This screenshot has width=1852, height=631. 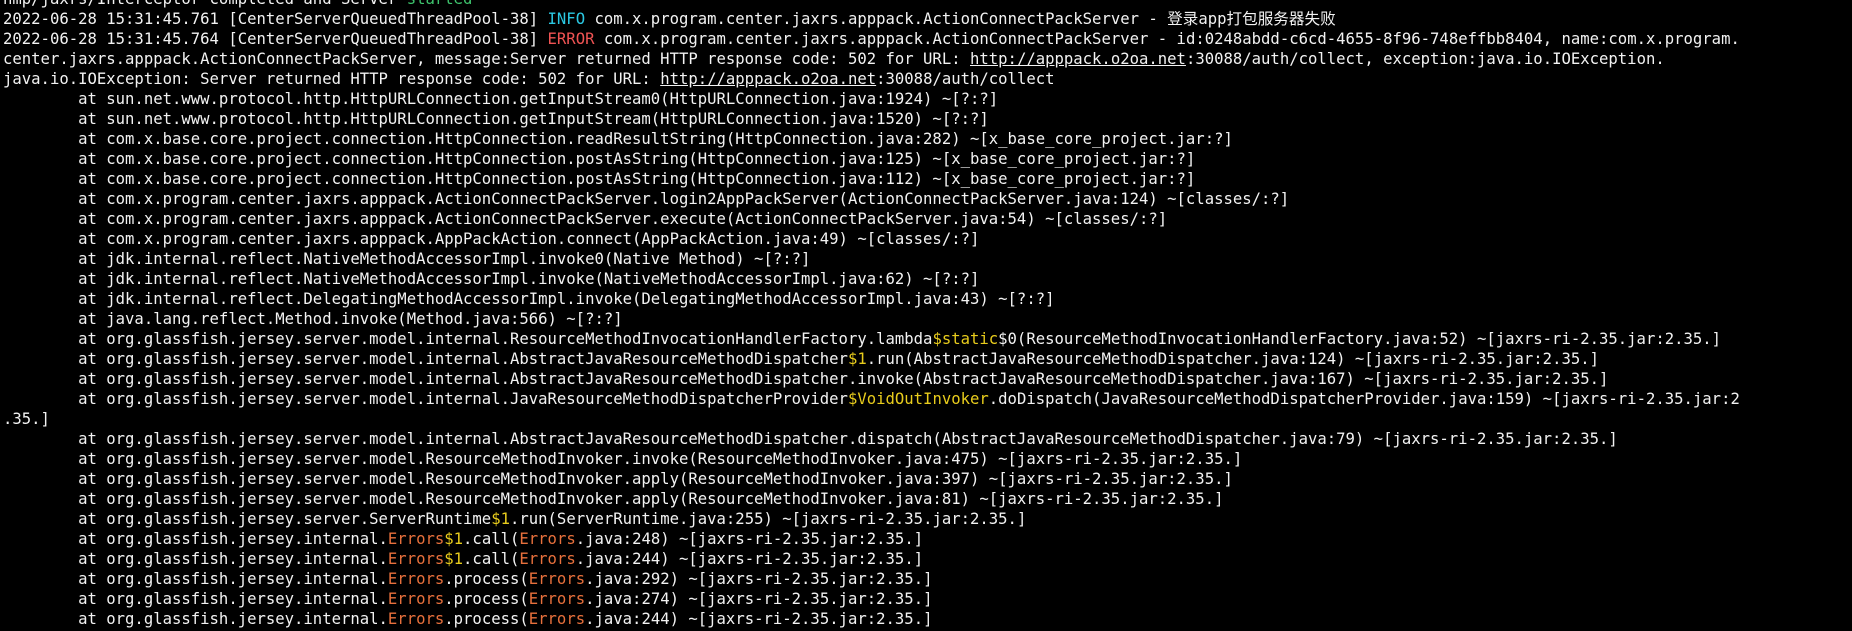 What do you see at coordinates (566, 19) in the screenshot?
I see `log-level-info: INFO` at bounding box center [566, 19].